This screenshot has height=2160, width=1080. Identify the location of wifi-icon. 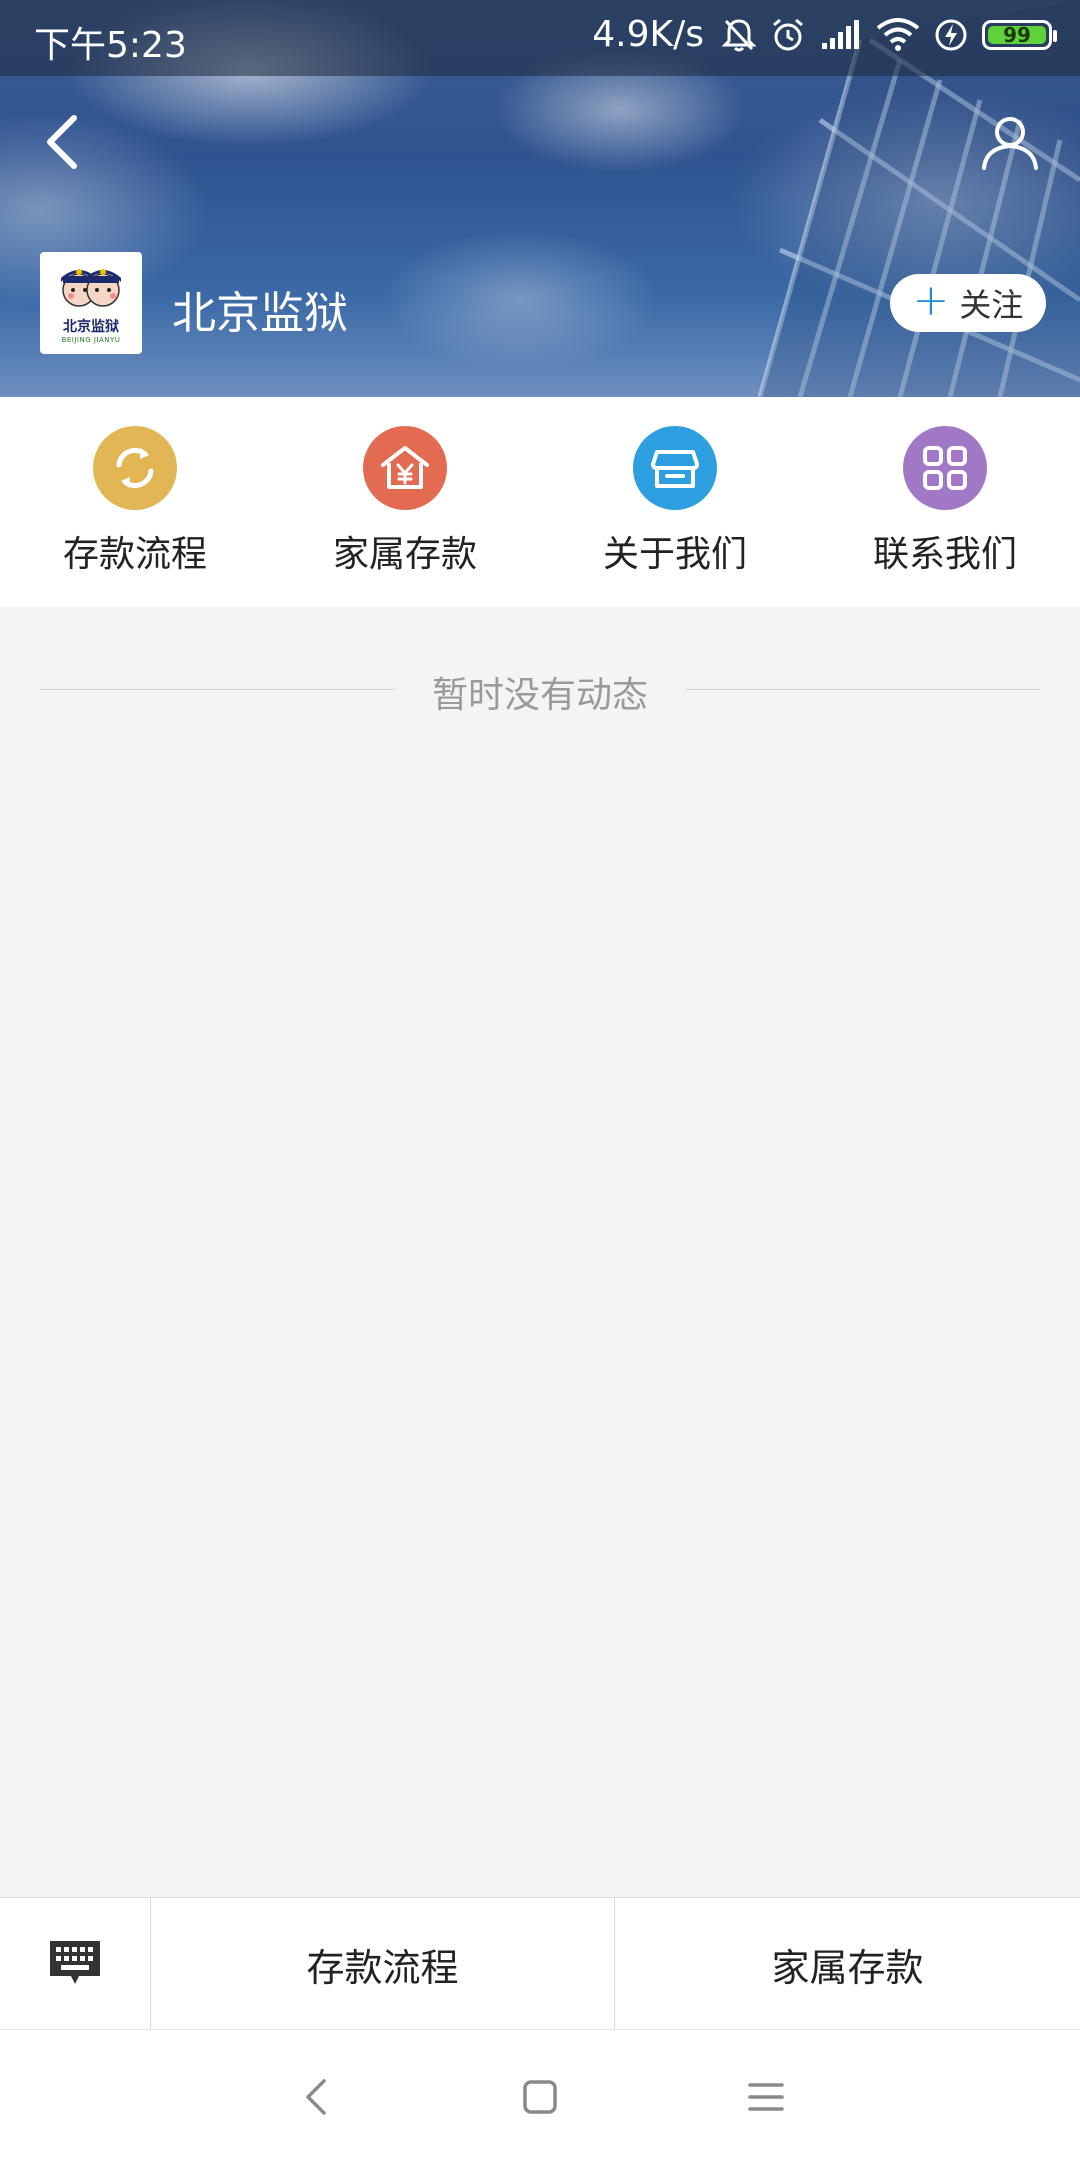
(898, 34).